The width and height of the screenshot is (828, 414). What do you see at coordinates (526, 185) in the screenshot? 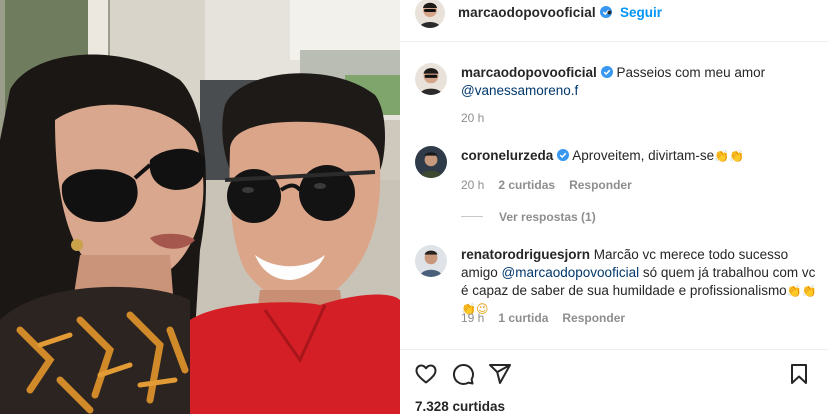
I see `comment-likes: 2 curtidas` at bounding box center [526, 185].